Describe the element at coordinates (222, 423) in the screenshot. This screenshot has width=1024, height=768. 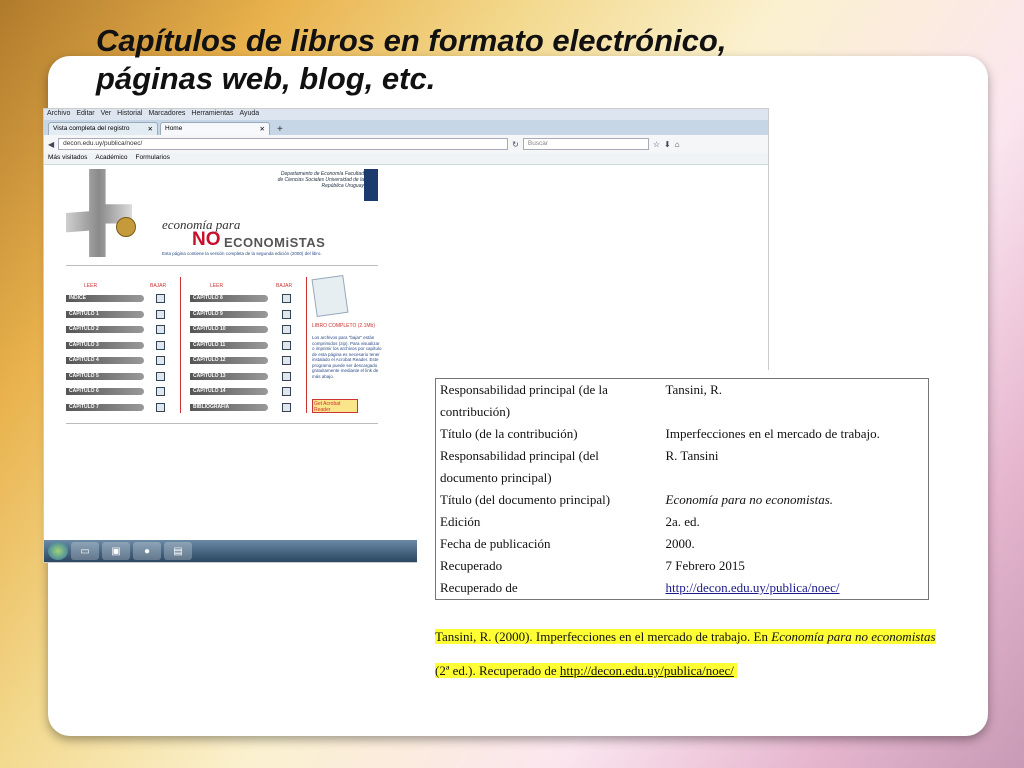
I see `divider` at that location.